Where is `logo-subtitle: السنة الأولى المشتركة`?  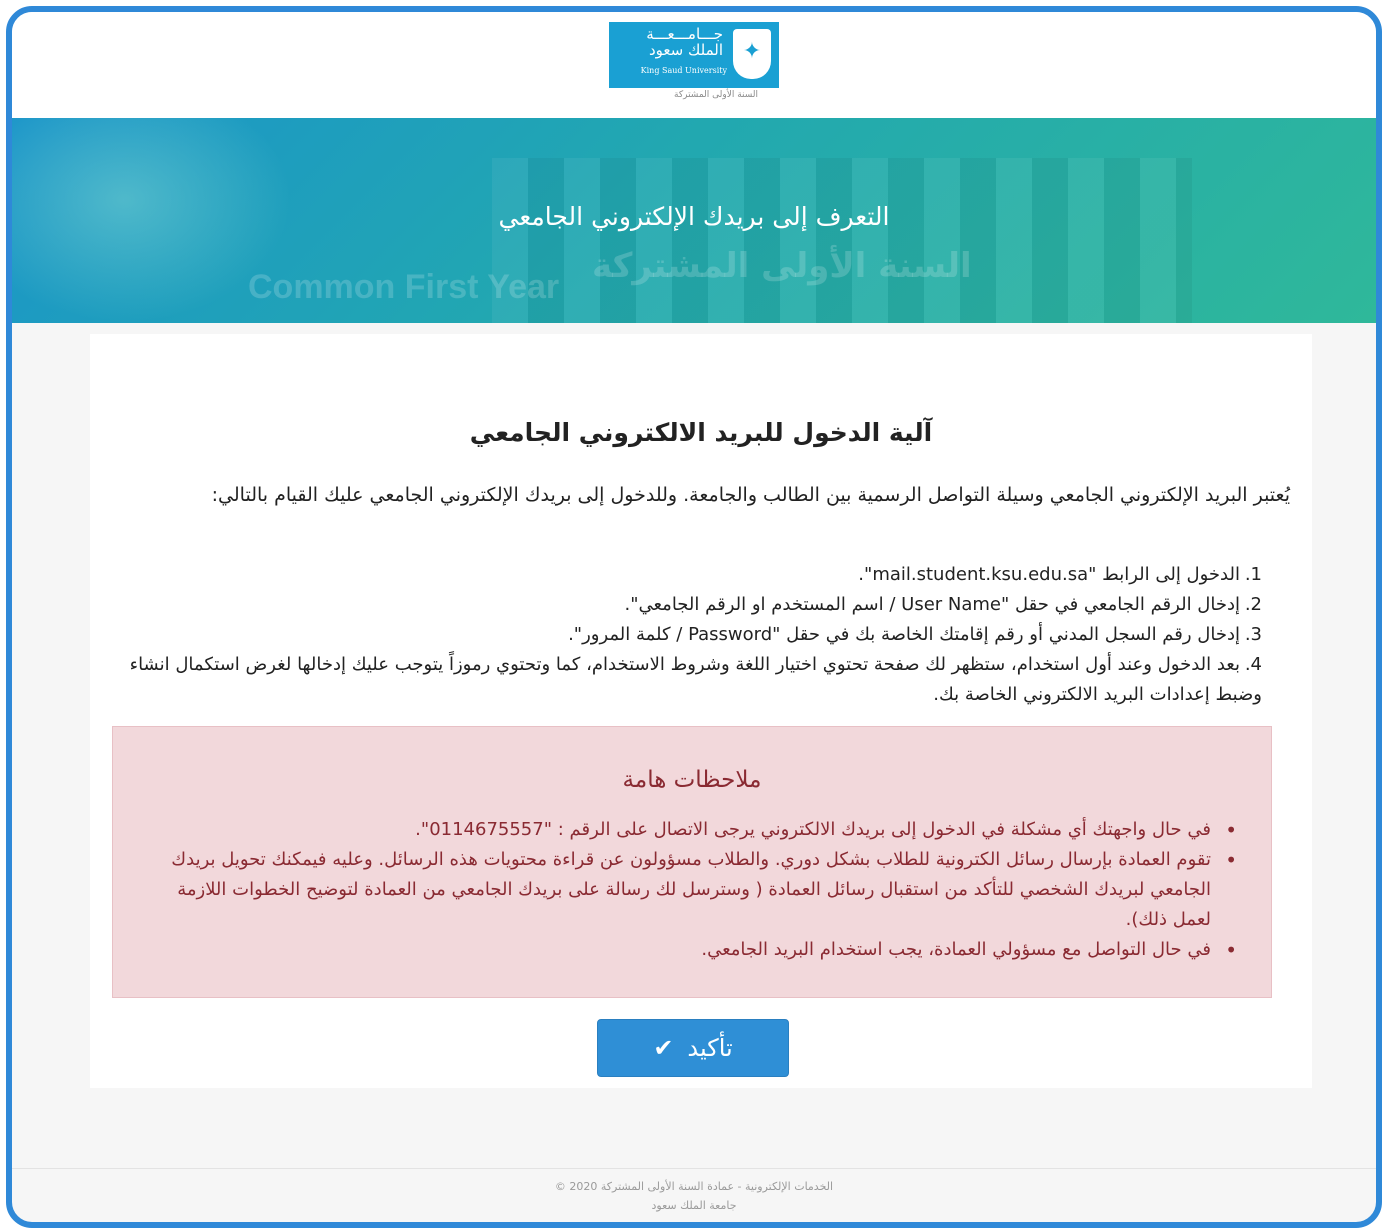
logo-subtitle: السنة الأولى المشتركة is located at coordinates (716, 95).